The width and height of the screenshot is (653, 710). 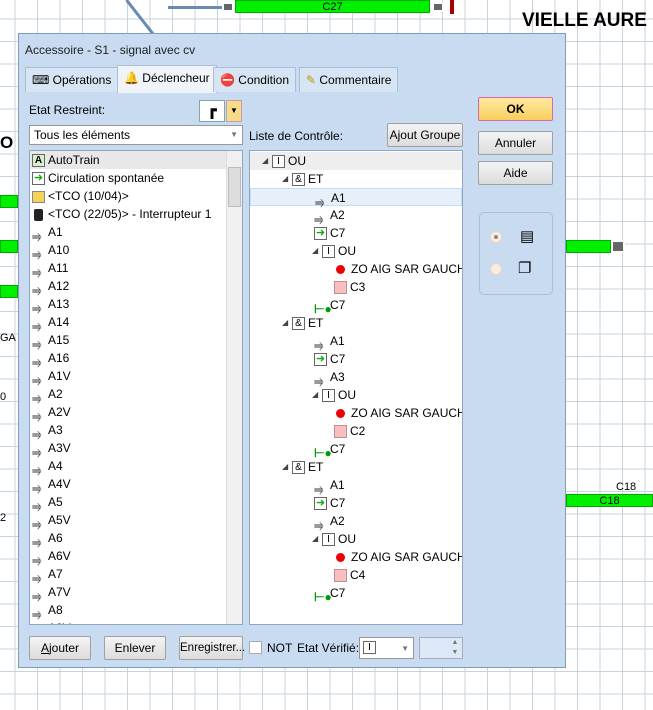 What do you see at coordinates (74, 160) in the screenshot?
I see `element-label: AutoTrain` at bounding box center [74, 160].